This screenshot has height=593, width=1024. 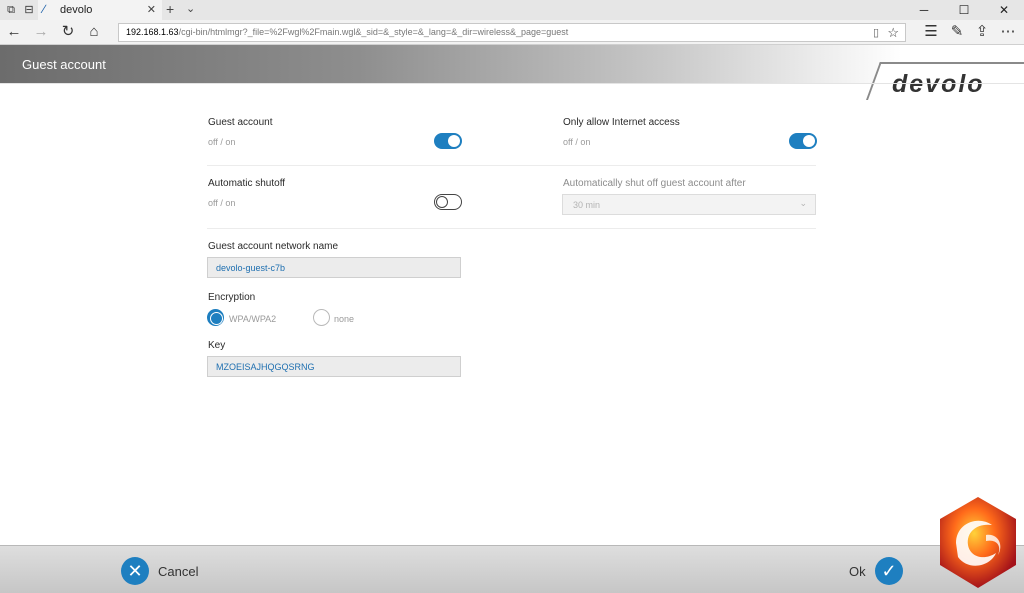 What do you see at coordinates (931, 32) in the screenshot?
I see `favorites-list-icon: ☰` at bounding box center [931, 32].